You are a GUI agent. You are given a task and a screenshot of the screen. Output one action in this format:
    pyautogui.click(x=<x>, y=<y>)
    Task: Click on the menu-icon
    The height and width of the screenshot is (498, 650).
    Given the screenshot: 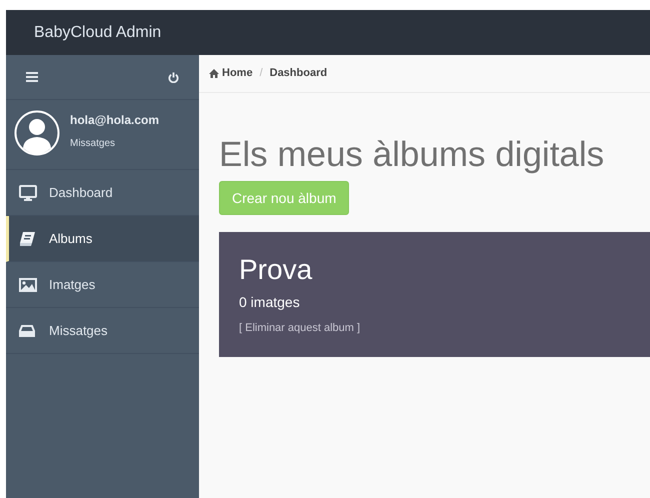 What is the action you would take?
    pyautogui.click(x=32, y=77)
    